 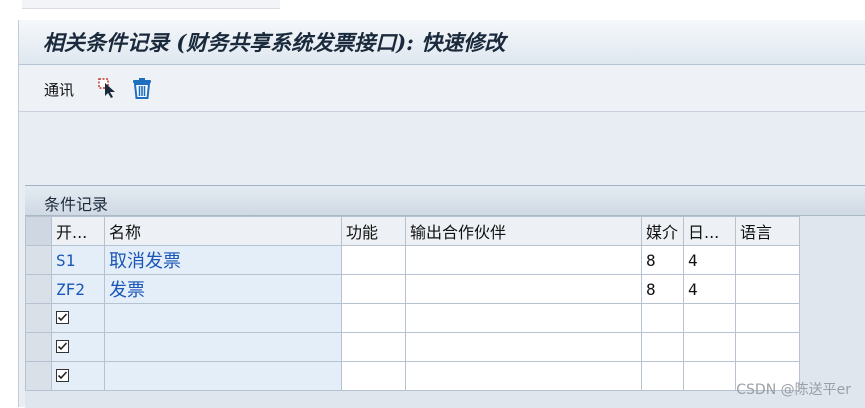 I want to click on column-header-function: 功能, so click(x=373, y=231).